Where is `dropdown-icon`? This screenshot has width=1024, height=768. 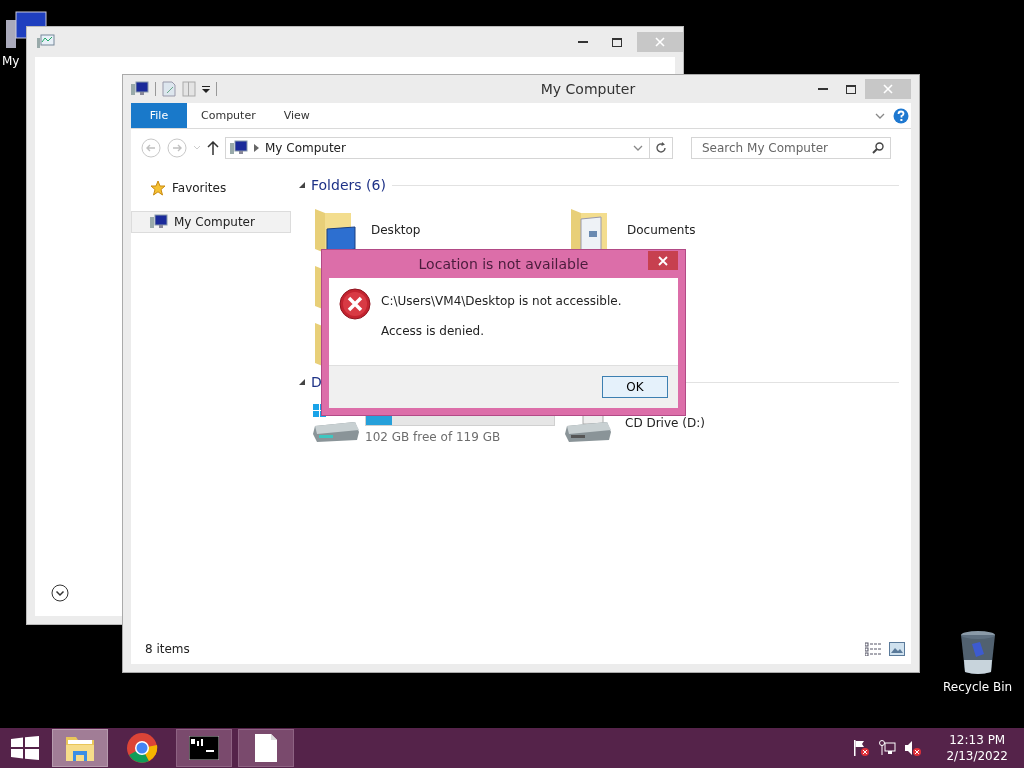 dropdown-icon is located at coordinates (206, 89).